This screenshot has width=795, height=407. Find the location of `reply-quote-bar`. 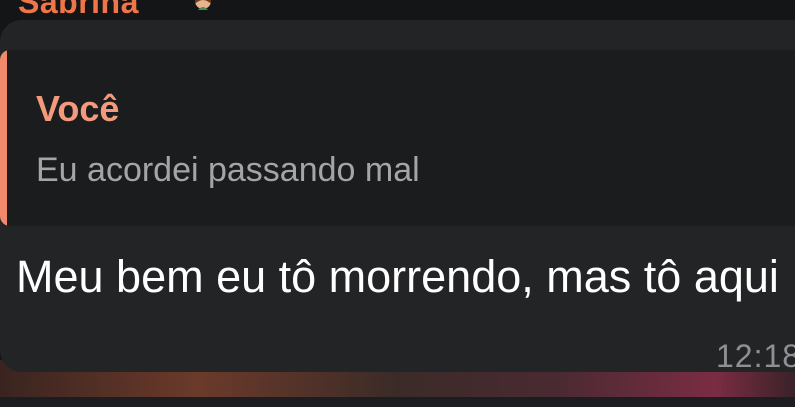

reply-quote-bar is located at coordinates (3, 138).